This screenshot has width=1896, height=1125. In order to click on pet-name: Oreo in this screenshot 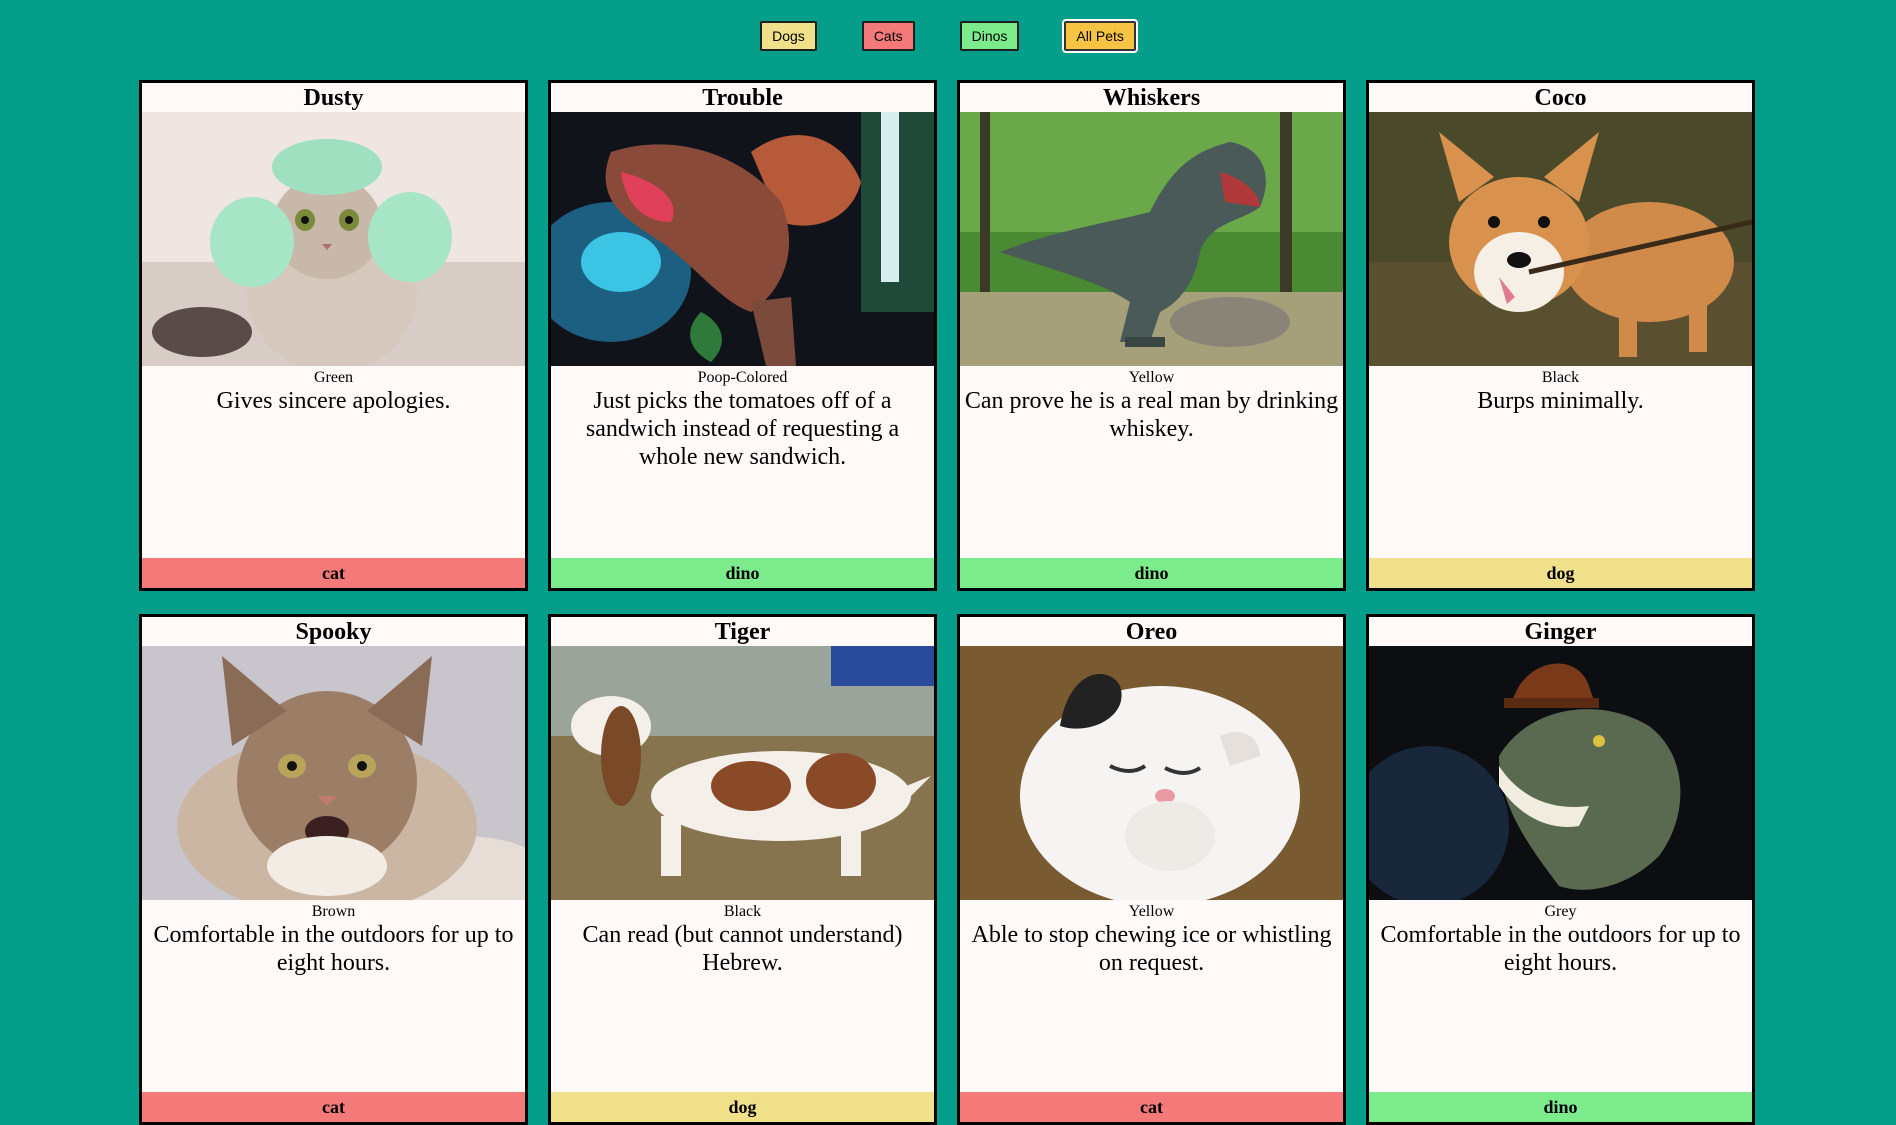, I will do `click(1151, 632)`.